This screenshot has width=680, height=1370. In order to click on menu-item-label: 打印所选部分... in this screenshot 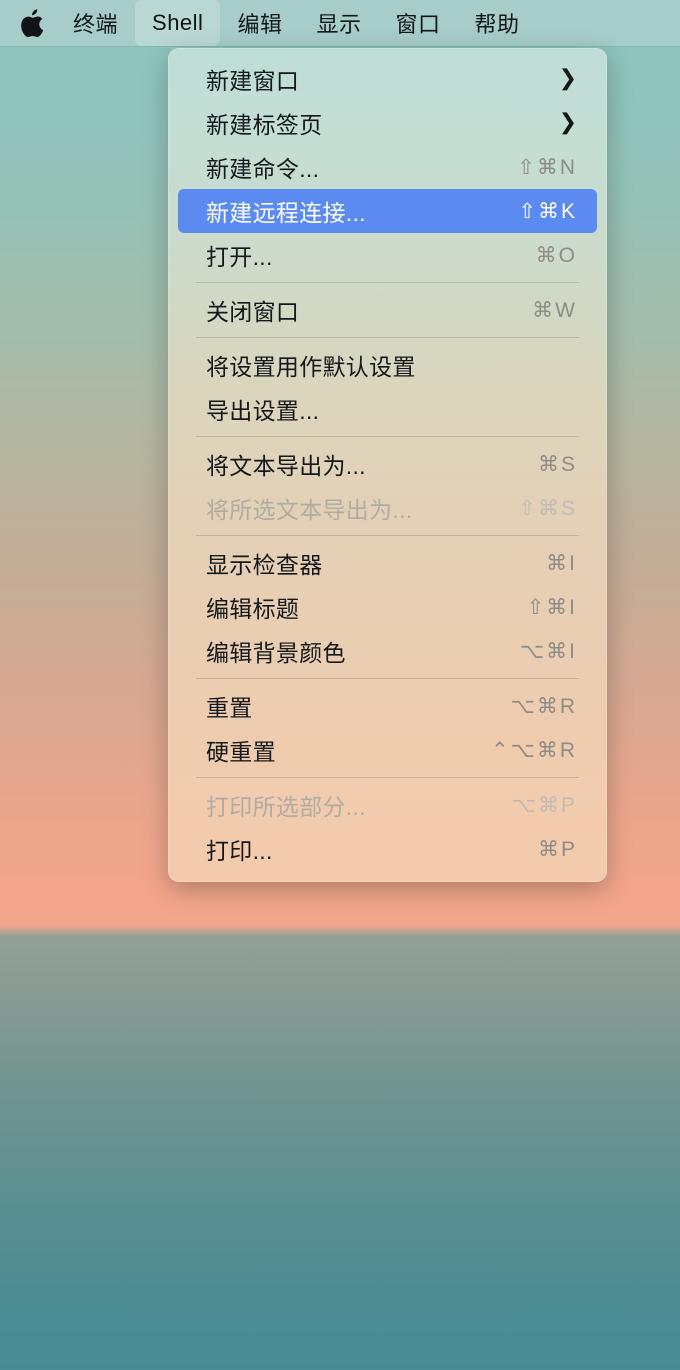, I will do `click(286, 807)`.